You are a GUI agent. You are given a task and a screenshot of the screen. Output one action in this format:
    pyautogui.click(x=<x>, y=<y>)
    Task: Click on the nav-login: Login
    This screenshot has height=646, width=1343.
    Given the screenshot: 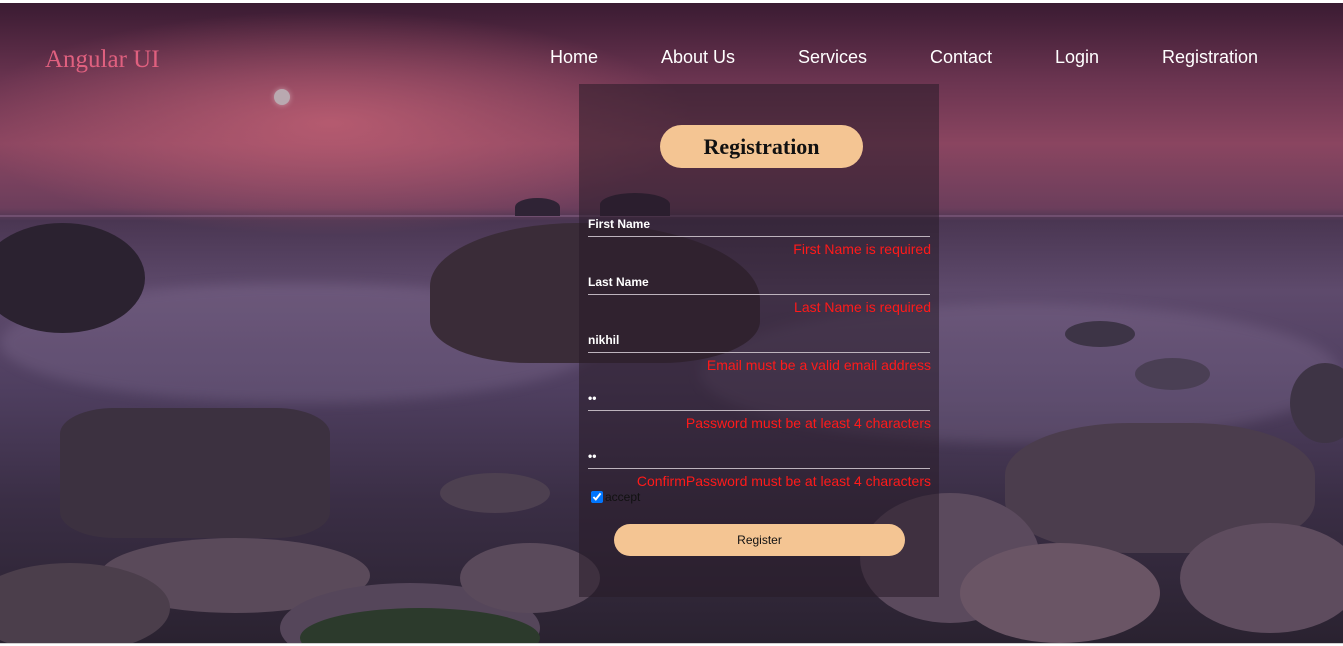 What is the action you would take?
    pyautogui.click(x=1077, y=57)
    